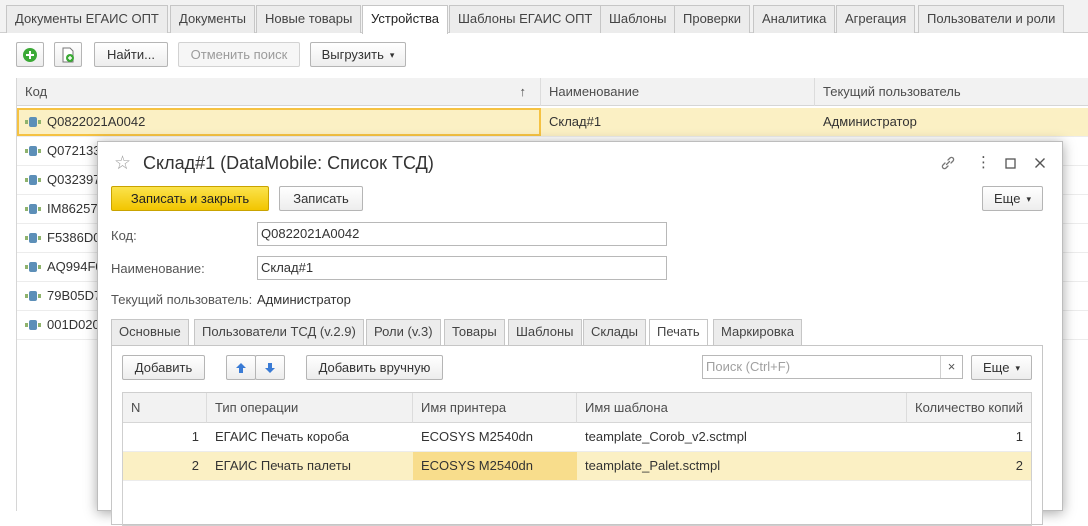 Image resolution: width=1088 pixels, height=526 pixels. I want to click on tab-warehouses: Склады, so click(614, 332).